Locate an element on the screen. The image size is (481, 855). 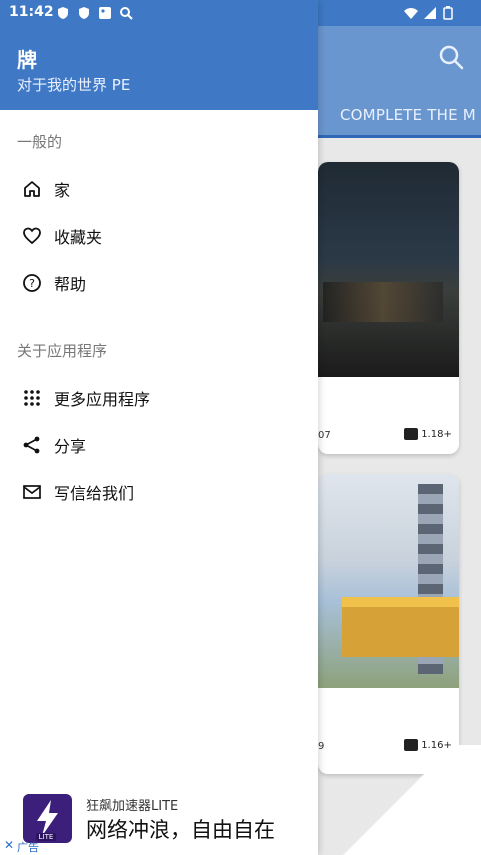
menu-item-label: 更多应用程序 is located at coordinates (102, 399).